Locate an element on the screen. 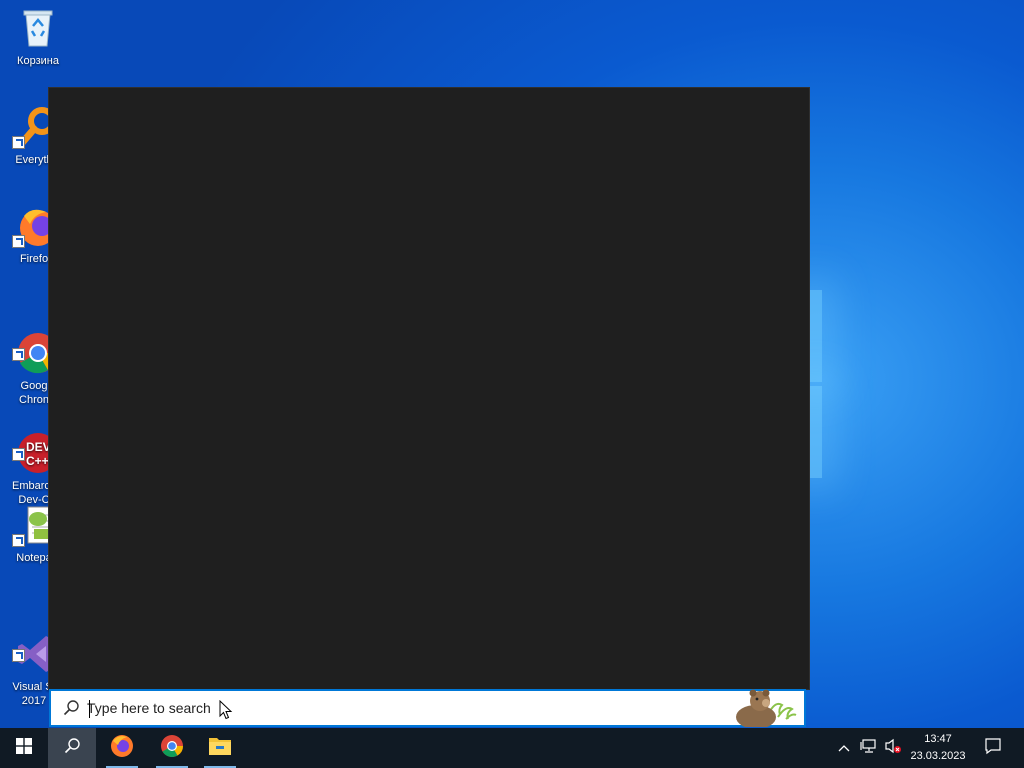 The height and width of the screenshot is (768, 1024). desktop-icon-recycle-bin: Корзина is located at coordinates (38, 37).